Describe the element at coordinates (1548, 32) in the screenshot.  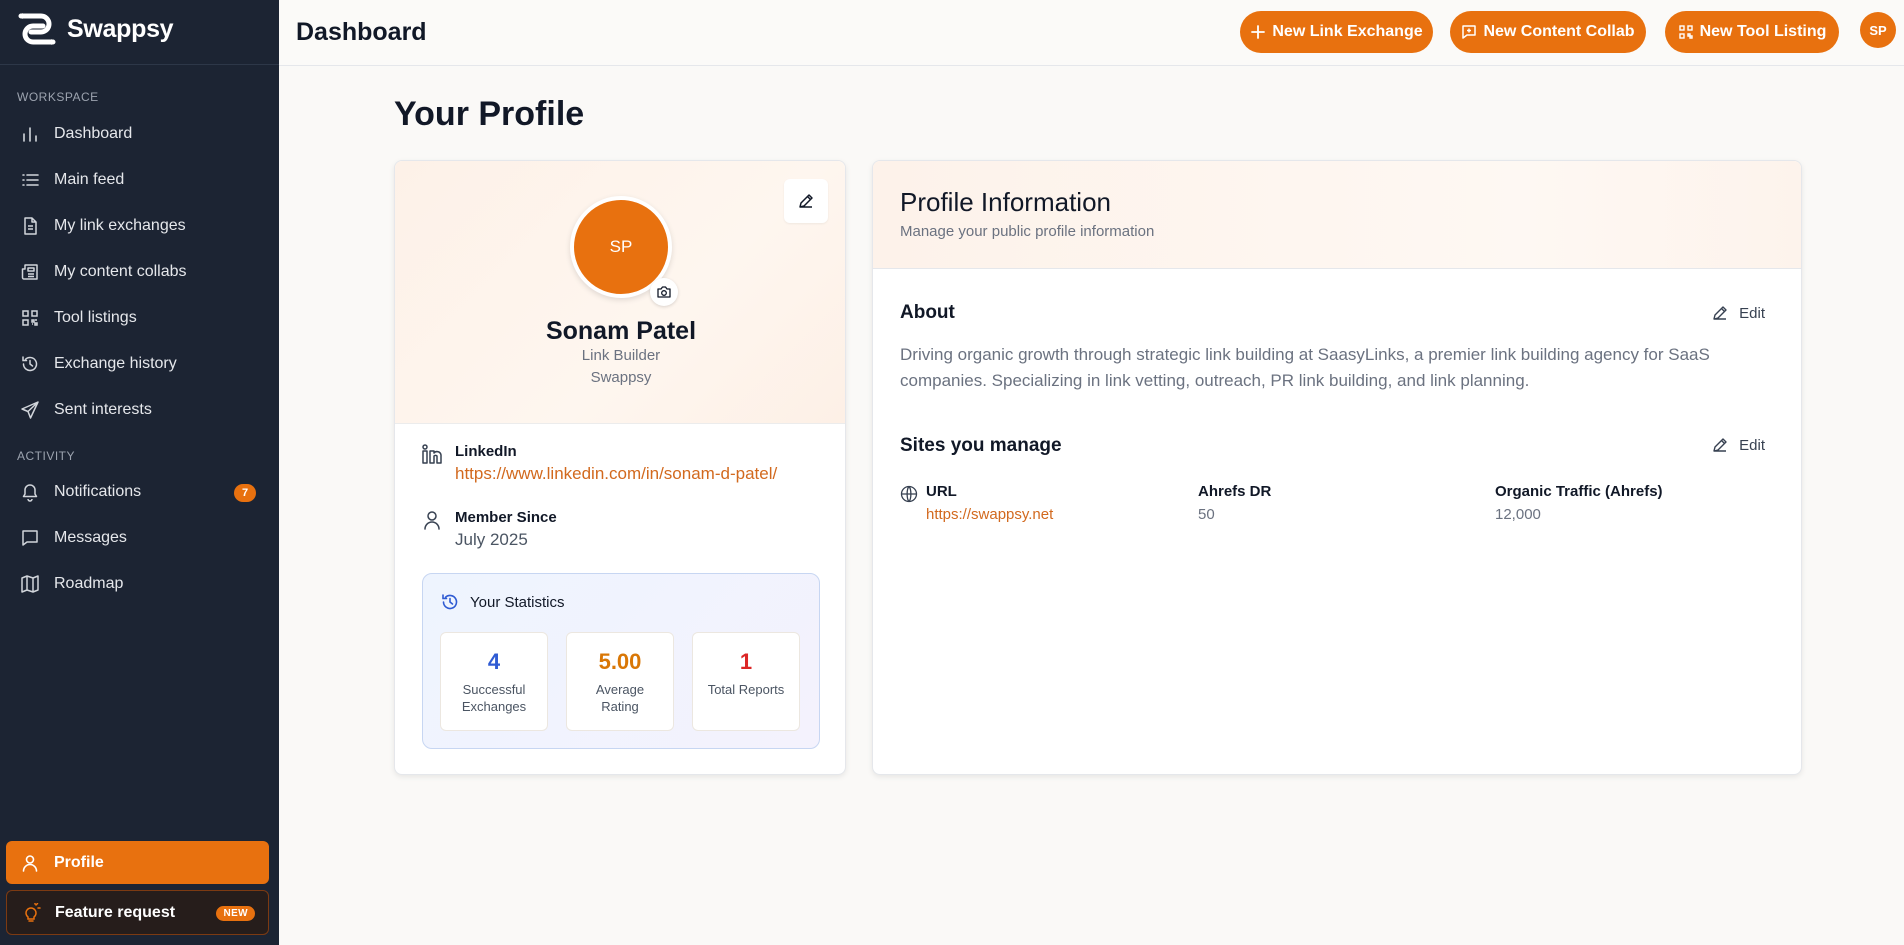
I see `new-content-collab-button: New Content Collab` at that location.